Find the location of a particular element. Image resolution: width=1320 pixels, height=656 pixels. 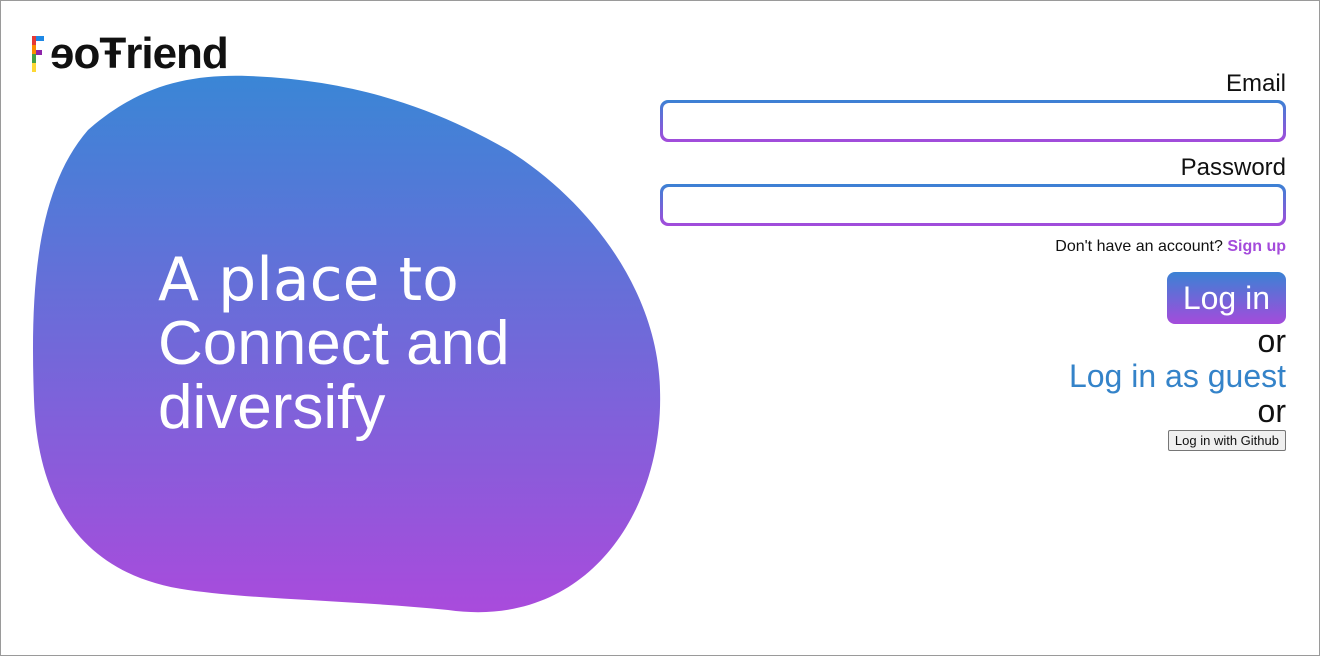

signup-prompt: Don't have an account? is located at coordinates (1139, 246).